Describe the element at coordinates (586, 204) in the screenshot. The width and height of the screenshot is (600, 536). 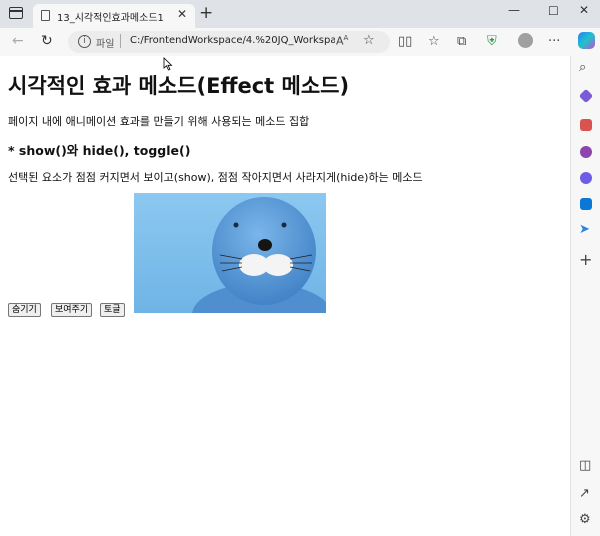
I see `outlook-icon` at that location.